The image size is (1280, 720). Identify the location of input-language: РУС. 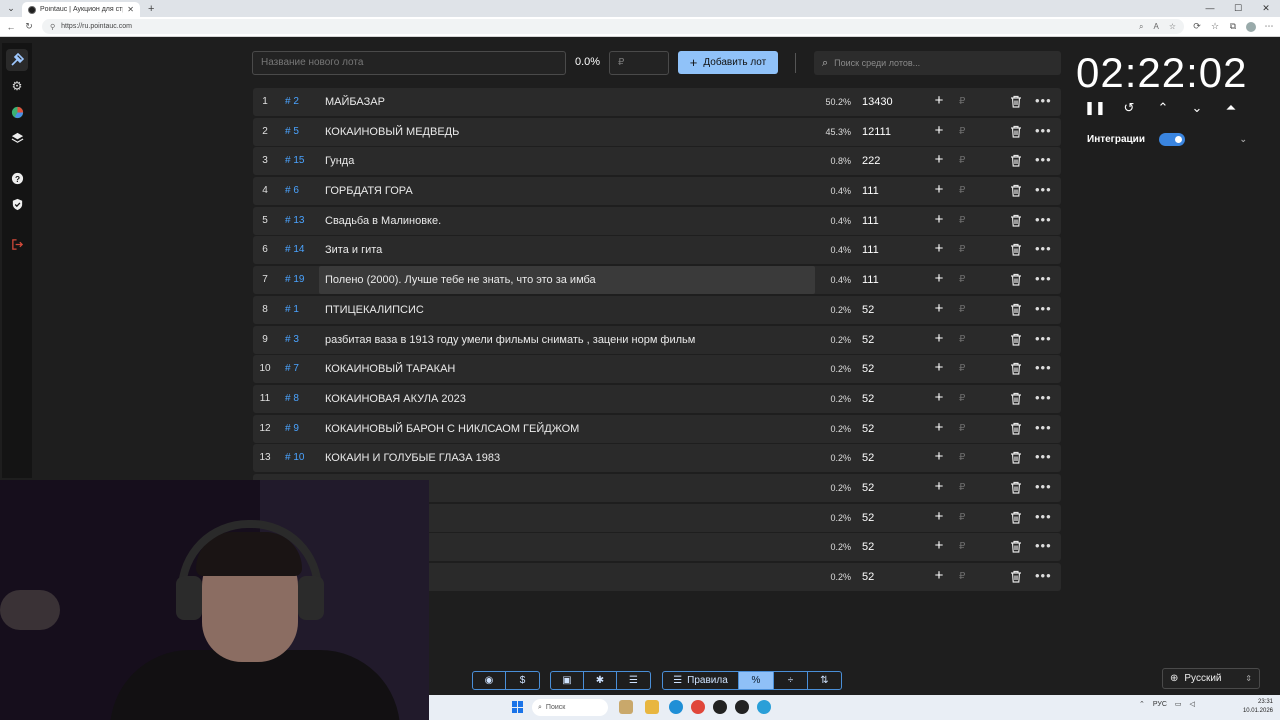
(1160, 704).